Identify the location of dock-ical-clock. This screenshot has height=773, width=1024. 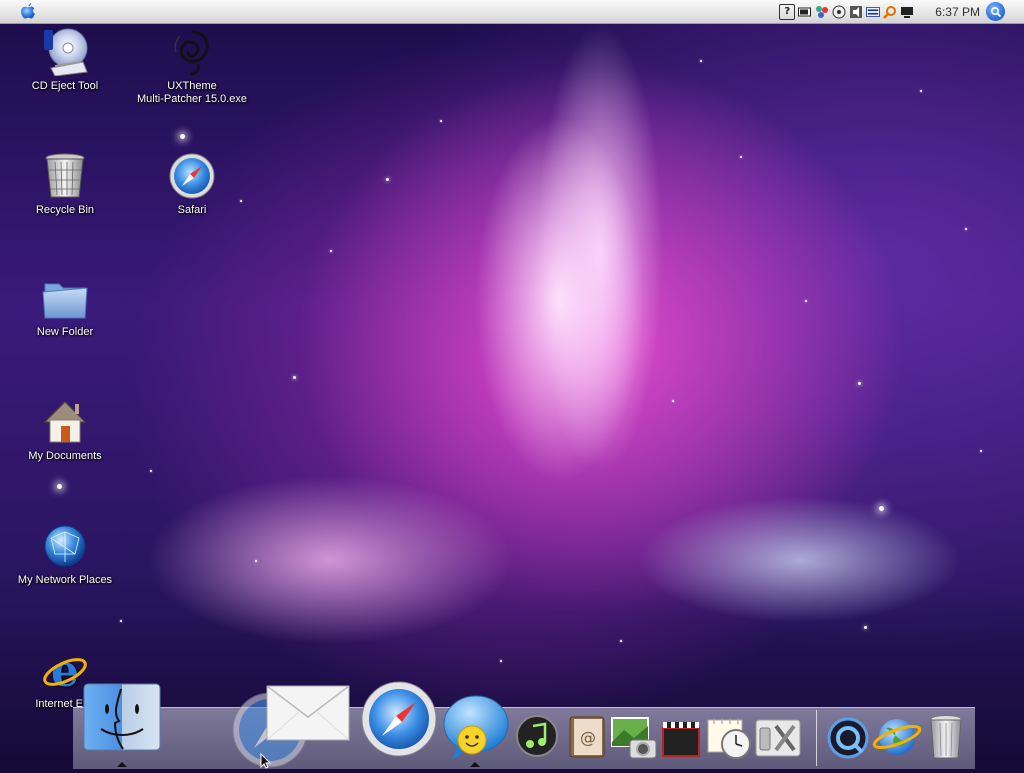
(729, 740).